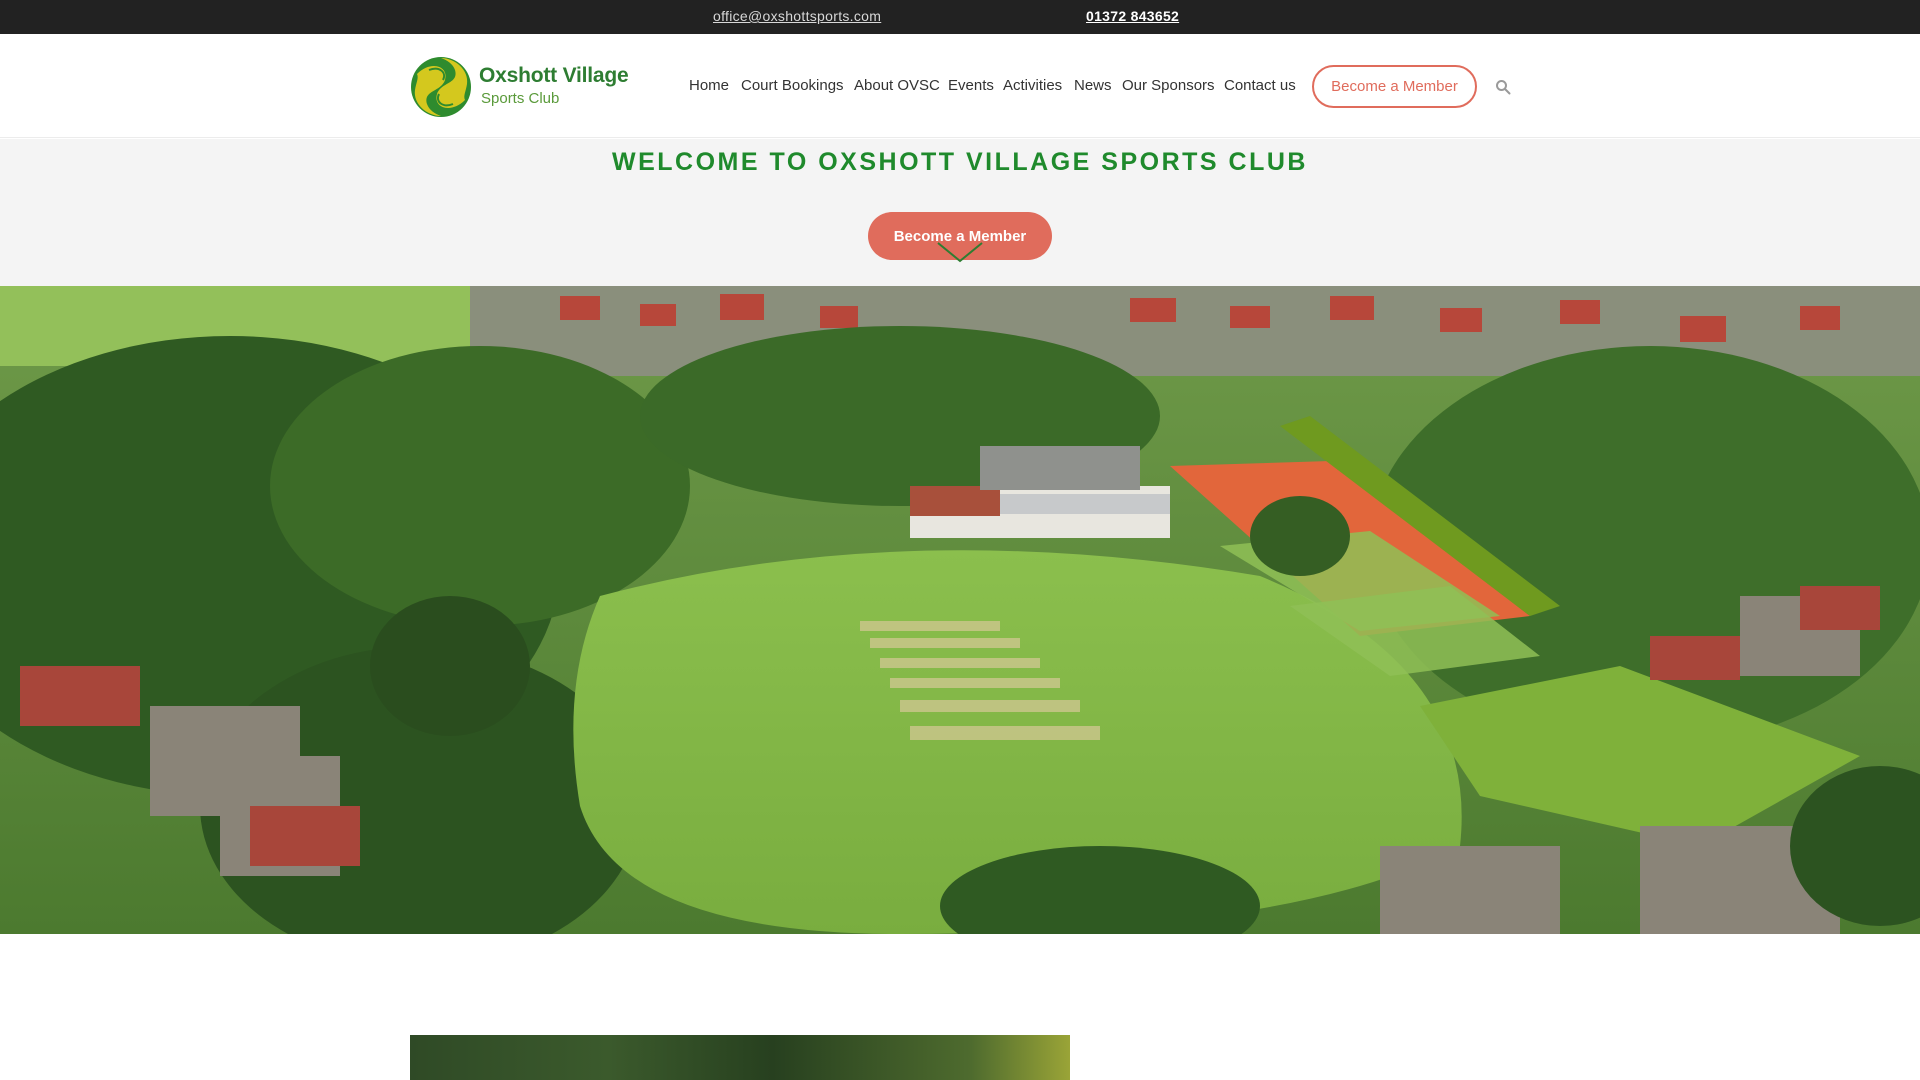  Describe the element at coordinates (1032, 85) in the screenshot. I see `nav-item-activities: Activities` at that location.